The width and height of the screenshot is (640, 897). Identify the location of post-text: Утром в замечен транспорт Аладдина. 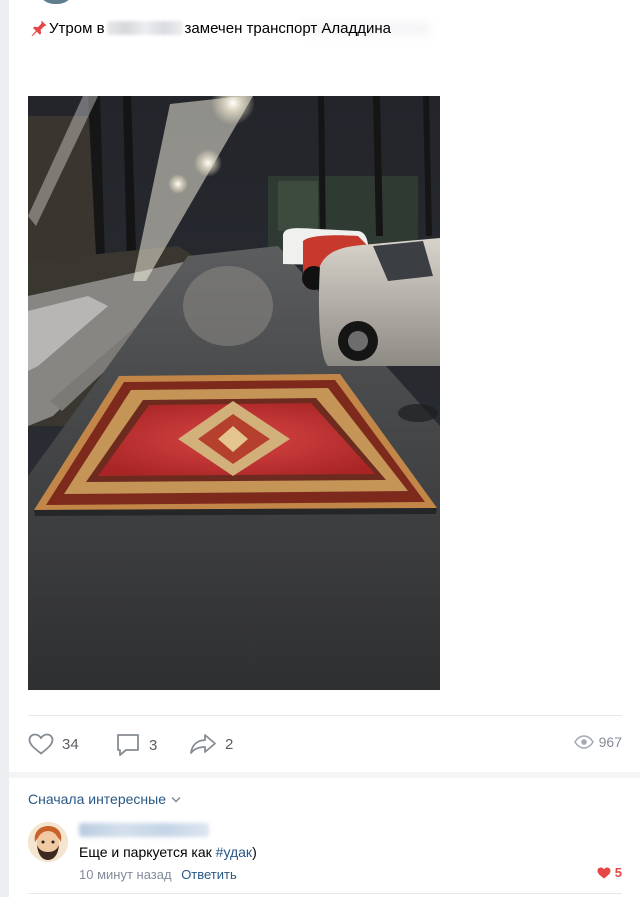
(210, 28).